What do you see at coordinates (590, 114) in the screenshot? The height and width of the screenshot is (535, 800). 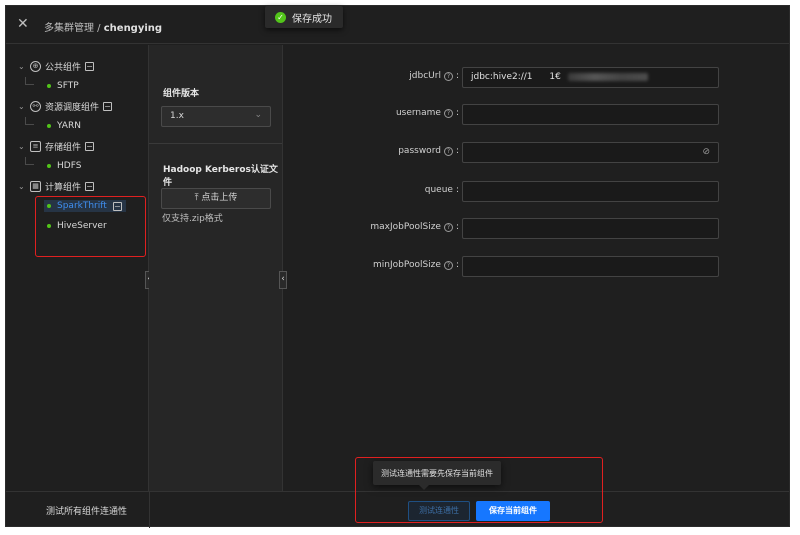 I see `username-input` at bounding box center [590, 114].